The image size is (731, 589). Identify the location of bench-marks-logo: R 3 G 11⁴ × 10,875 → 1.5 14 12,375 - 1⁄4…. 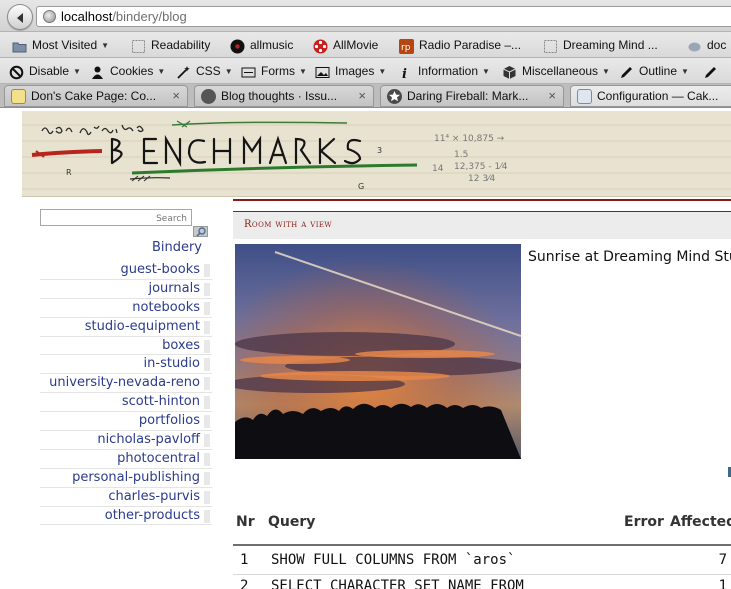
(376, 155).